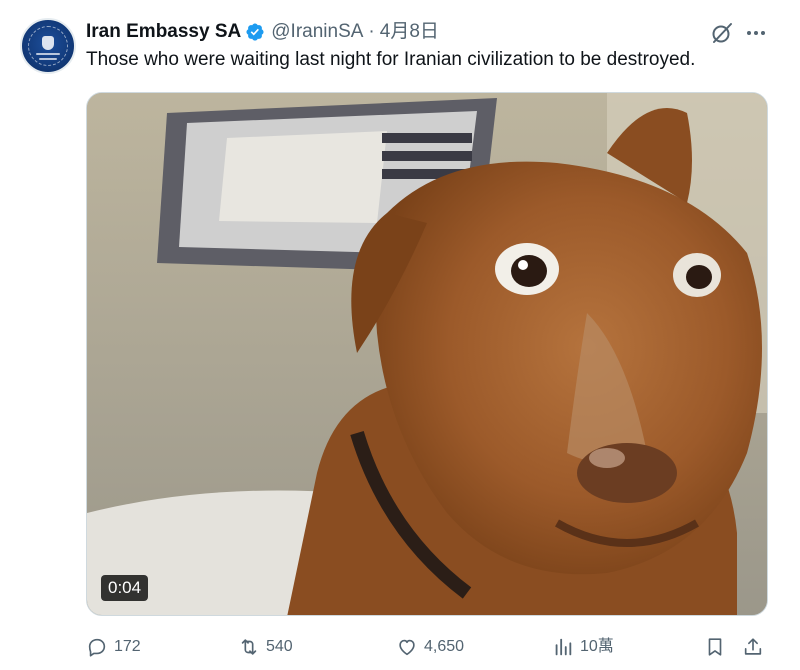  I want to click on handle: @IraninSA, so click(317, 32).